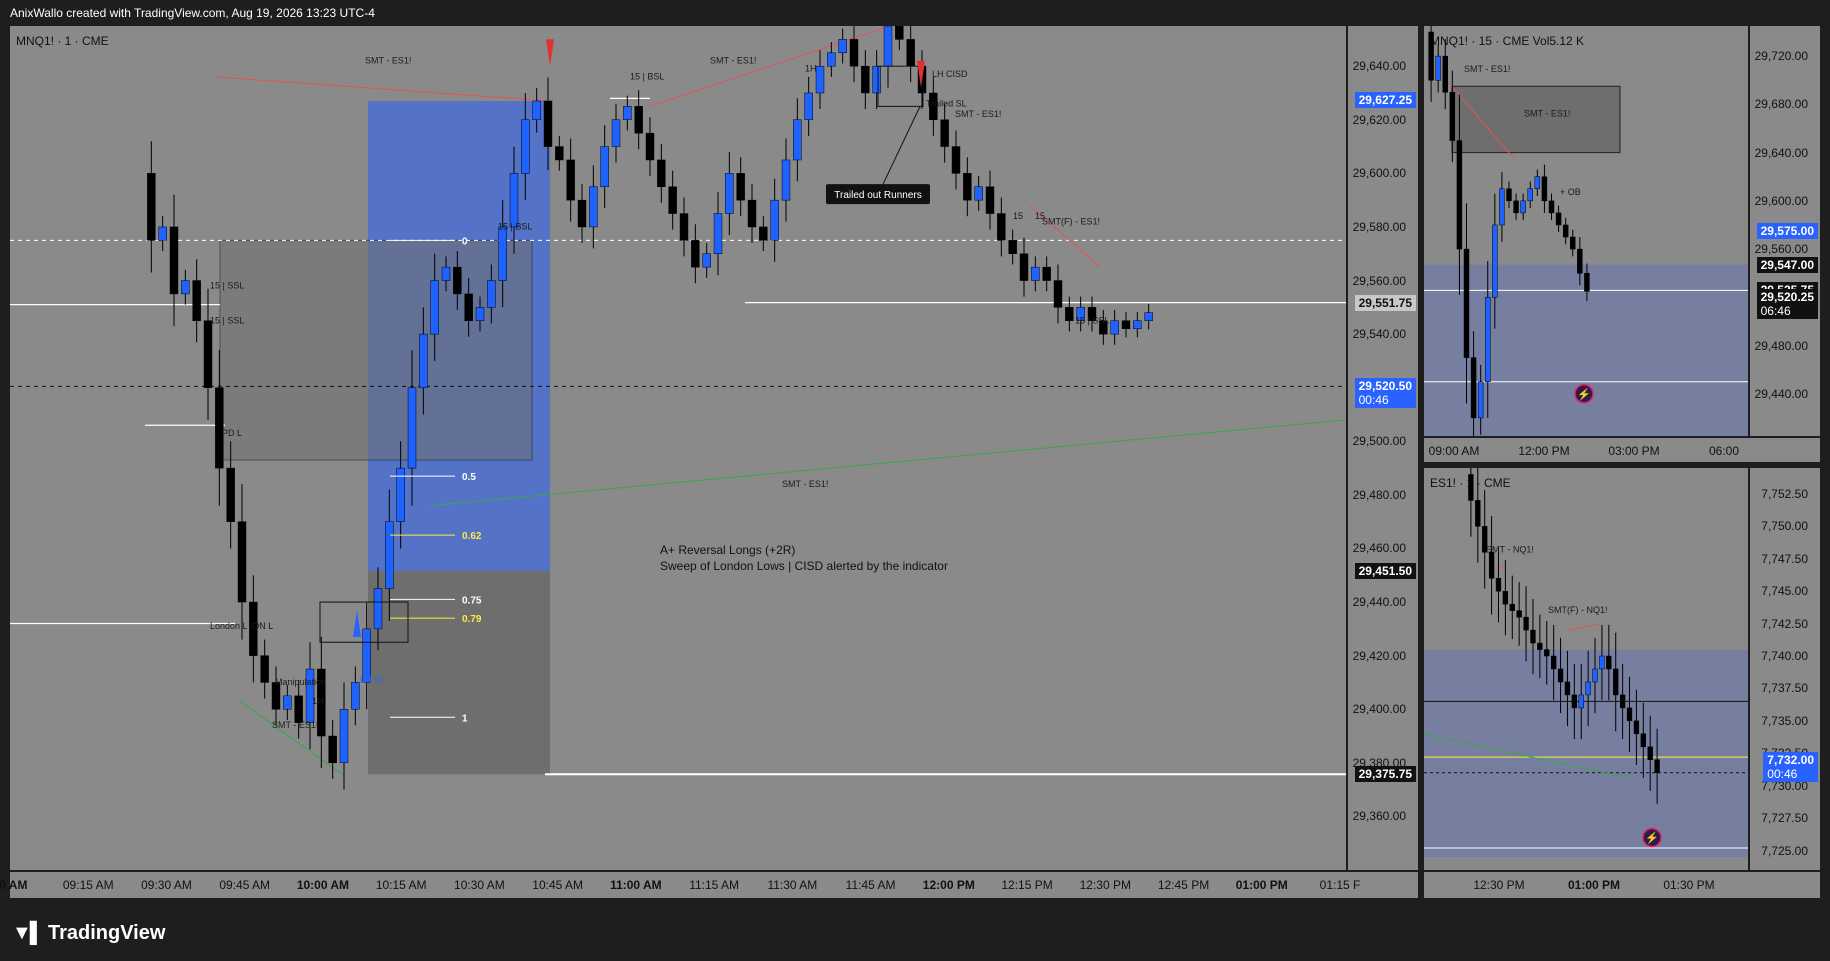  Describe the element at coordinates (1784, 526) in the screenshot. I see `price-tick-label: 7,750.00` at that location.